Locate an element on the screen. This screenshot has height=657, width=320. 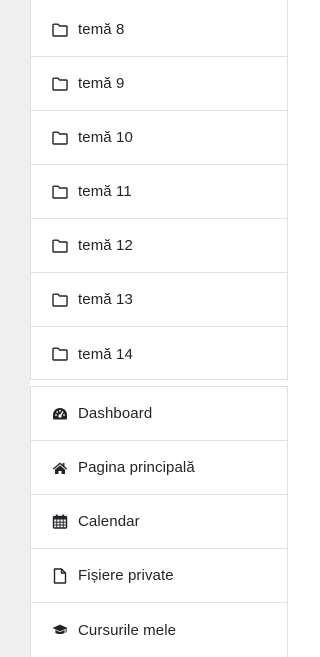
nav-item-label: Dashboard is located at coordinates (115, 413).